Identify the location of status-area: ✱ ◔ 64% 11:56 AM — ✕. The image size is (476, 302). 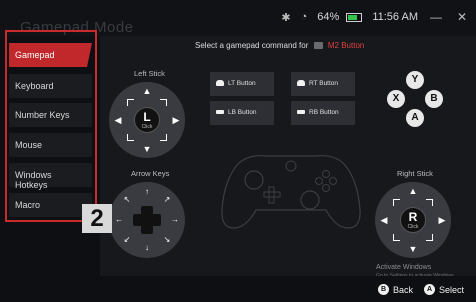
(375, 17).